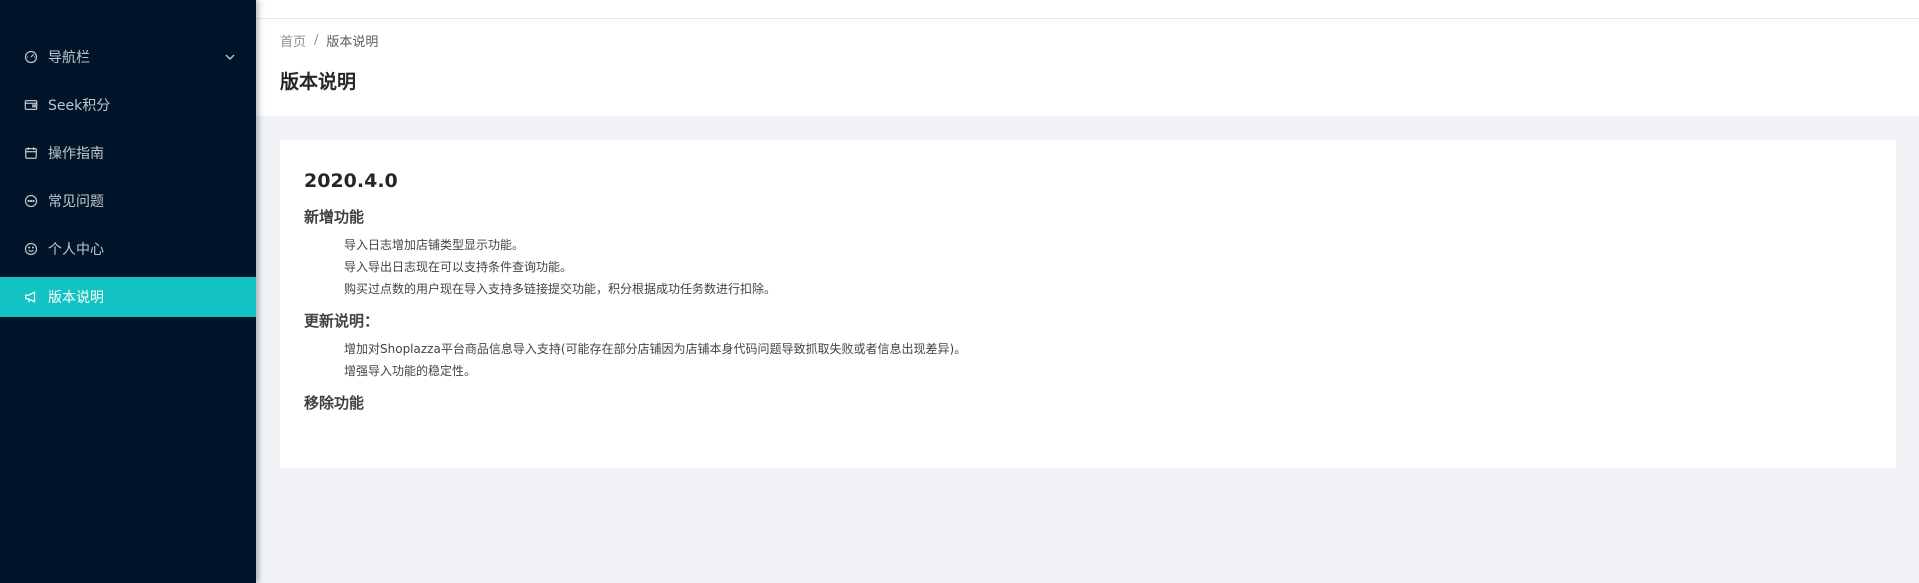 This screenshot has width=1919, height=583. I want to click on version-number: 2020.4.0, so click(351, 181).